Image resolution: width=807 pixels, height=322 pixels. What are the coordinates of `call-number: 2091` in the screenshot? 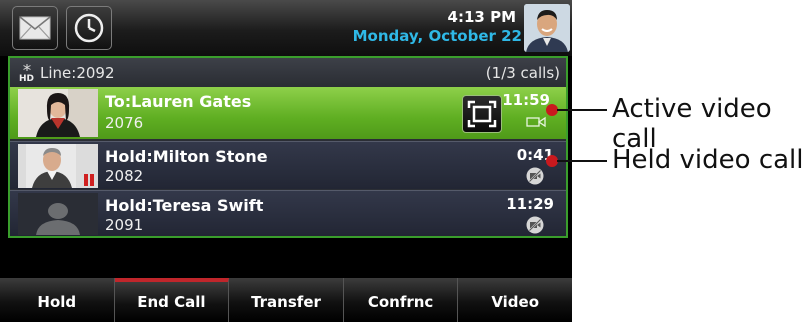 It's located at (124, 225).